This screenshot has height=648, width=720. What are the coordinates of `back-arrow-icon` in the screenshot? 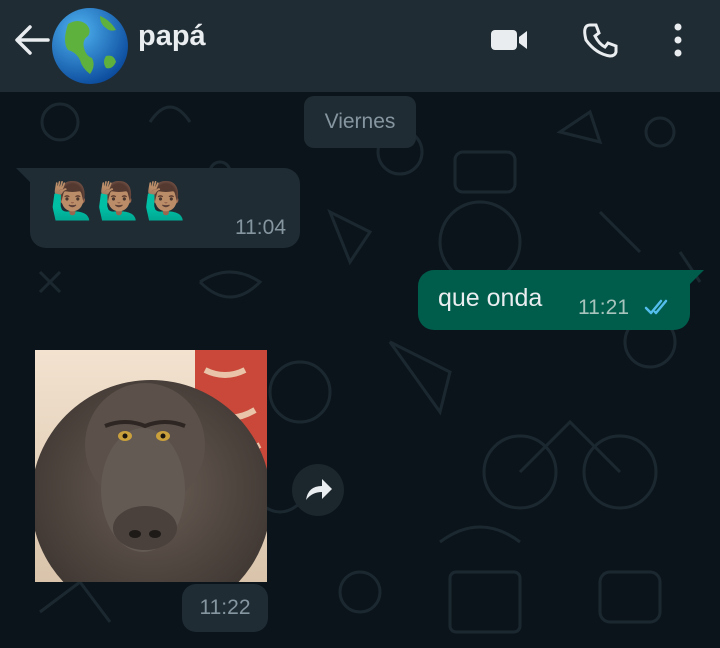 It's located at (32, 40).